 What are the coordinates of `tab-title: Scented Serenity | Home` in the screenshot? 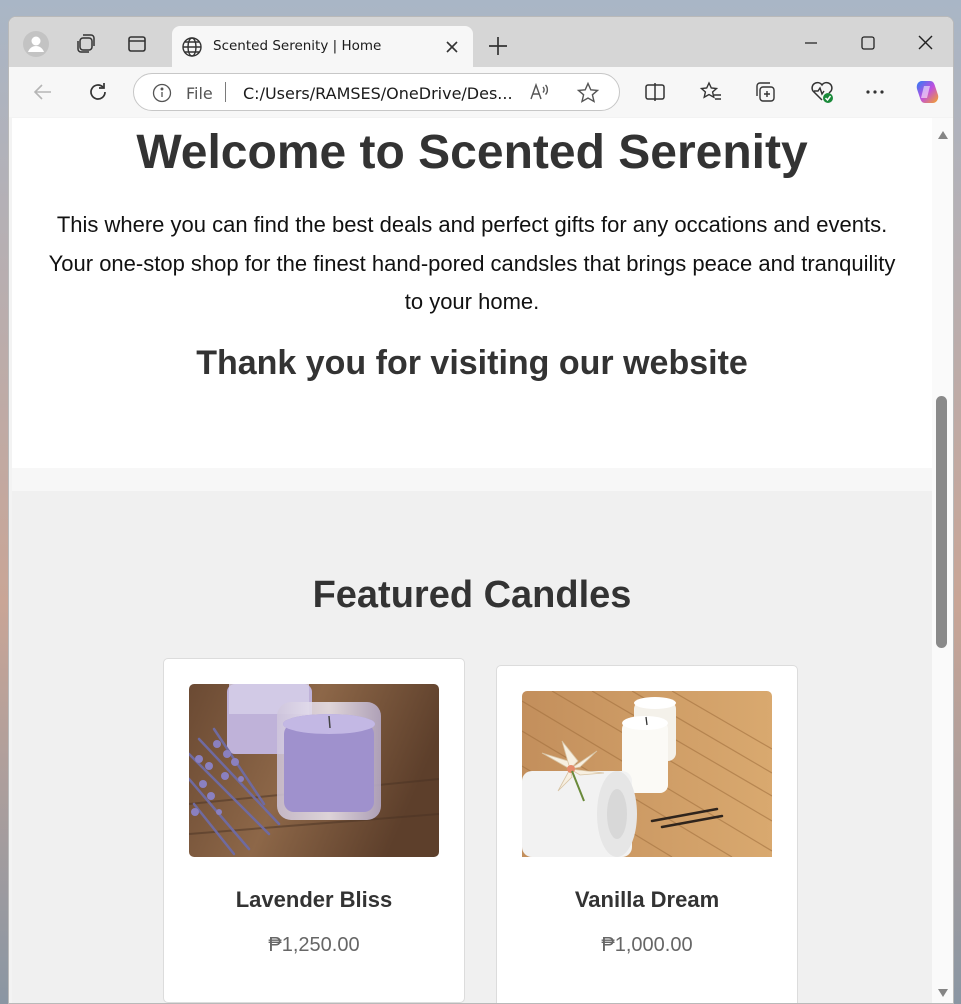 It's located at (297, 46).